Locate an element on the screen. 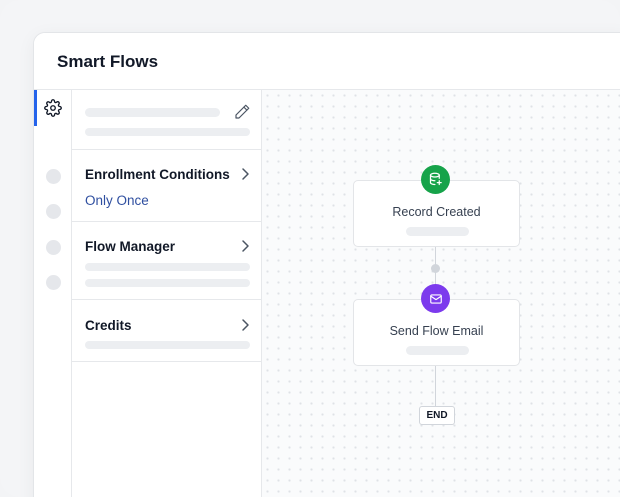  rail-active-indicator is located at coordinates (35, 108).